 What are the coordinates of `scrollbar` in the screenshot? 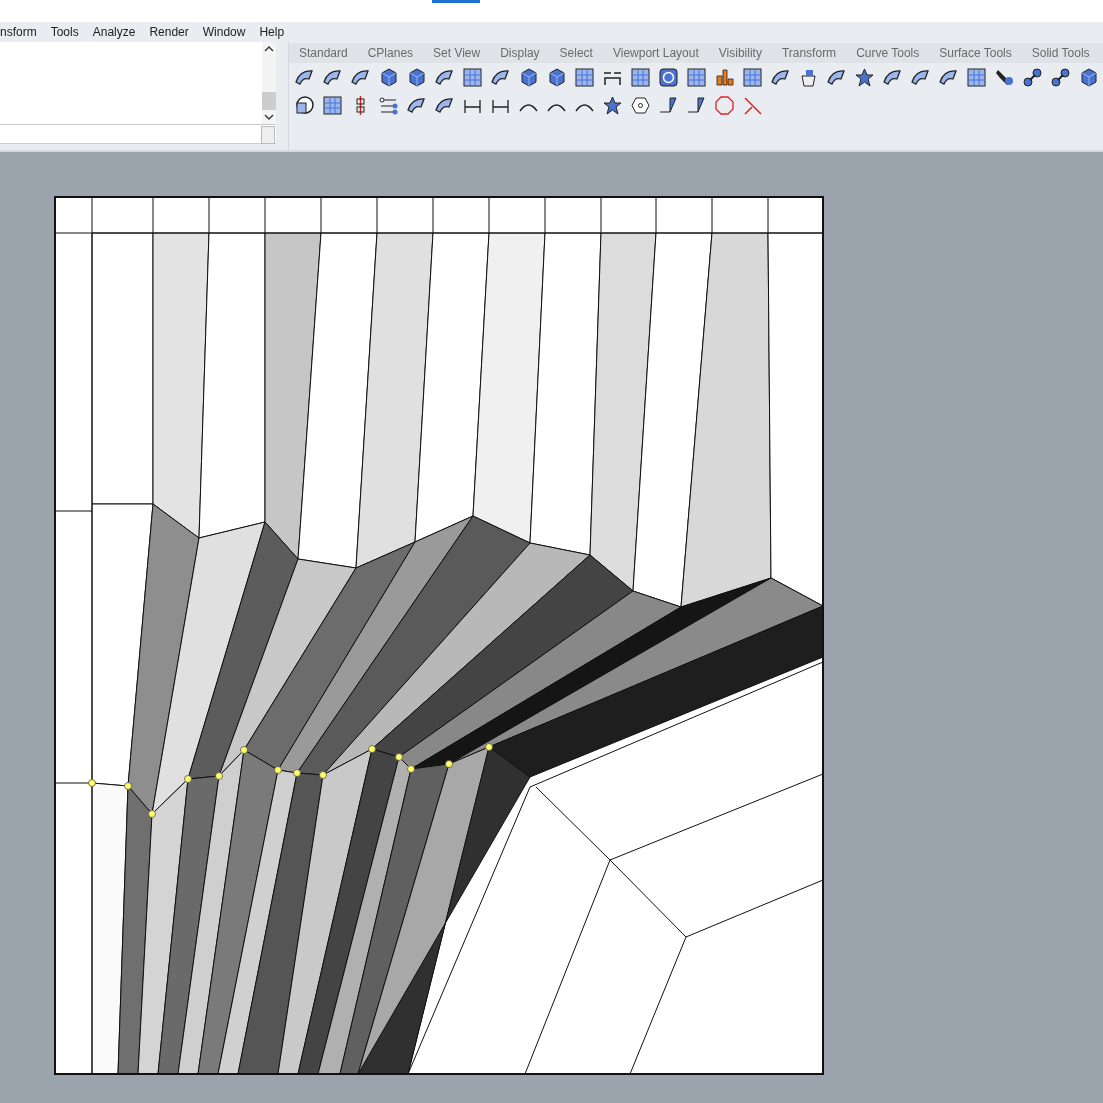 It's located at (268, 83).